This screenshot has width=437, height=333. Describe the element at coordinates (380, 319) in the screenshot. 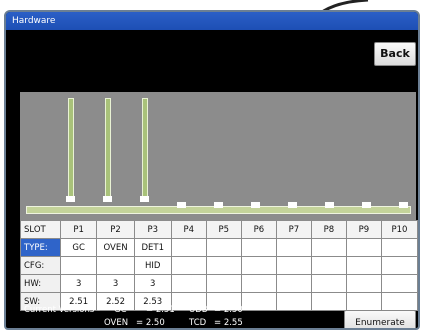

I see `enumerate-button: Enumerate` at that location.